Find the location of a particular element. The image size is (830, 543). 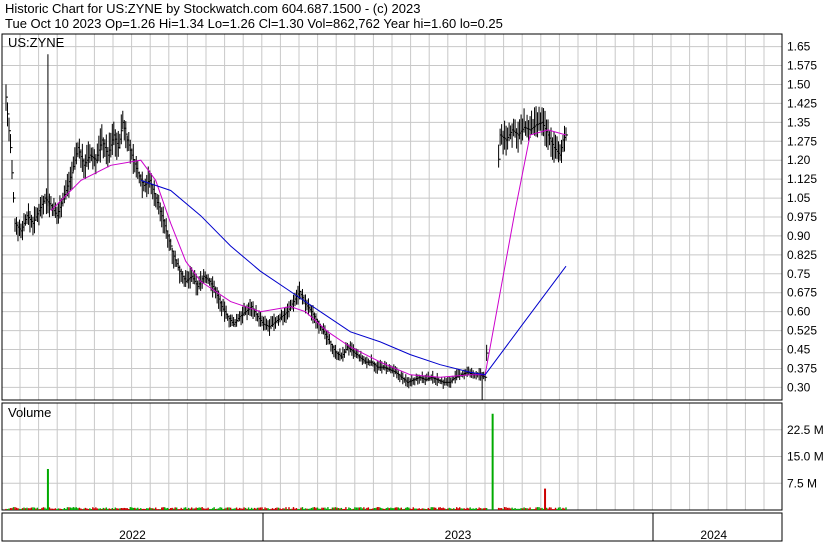

price-tick-label: 0.45 is located at coordinates (799, 350).